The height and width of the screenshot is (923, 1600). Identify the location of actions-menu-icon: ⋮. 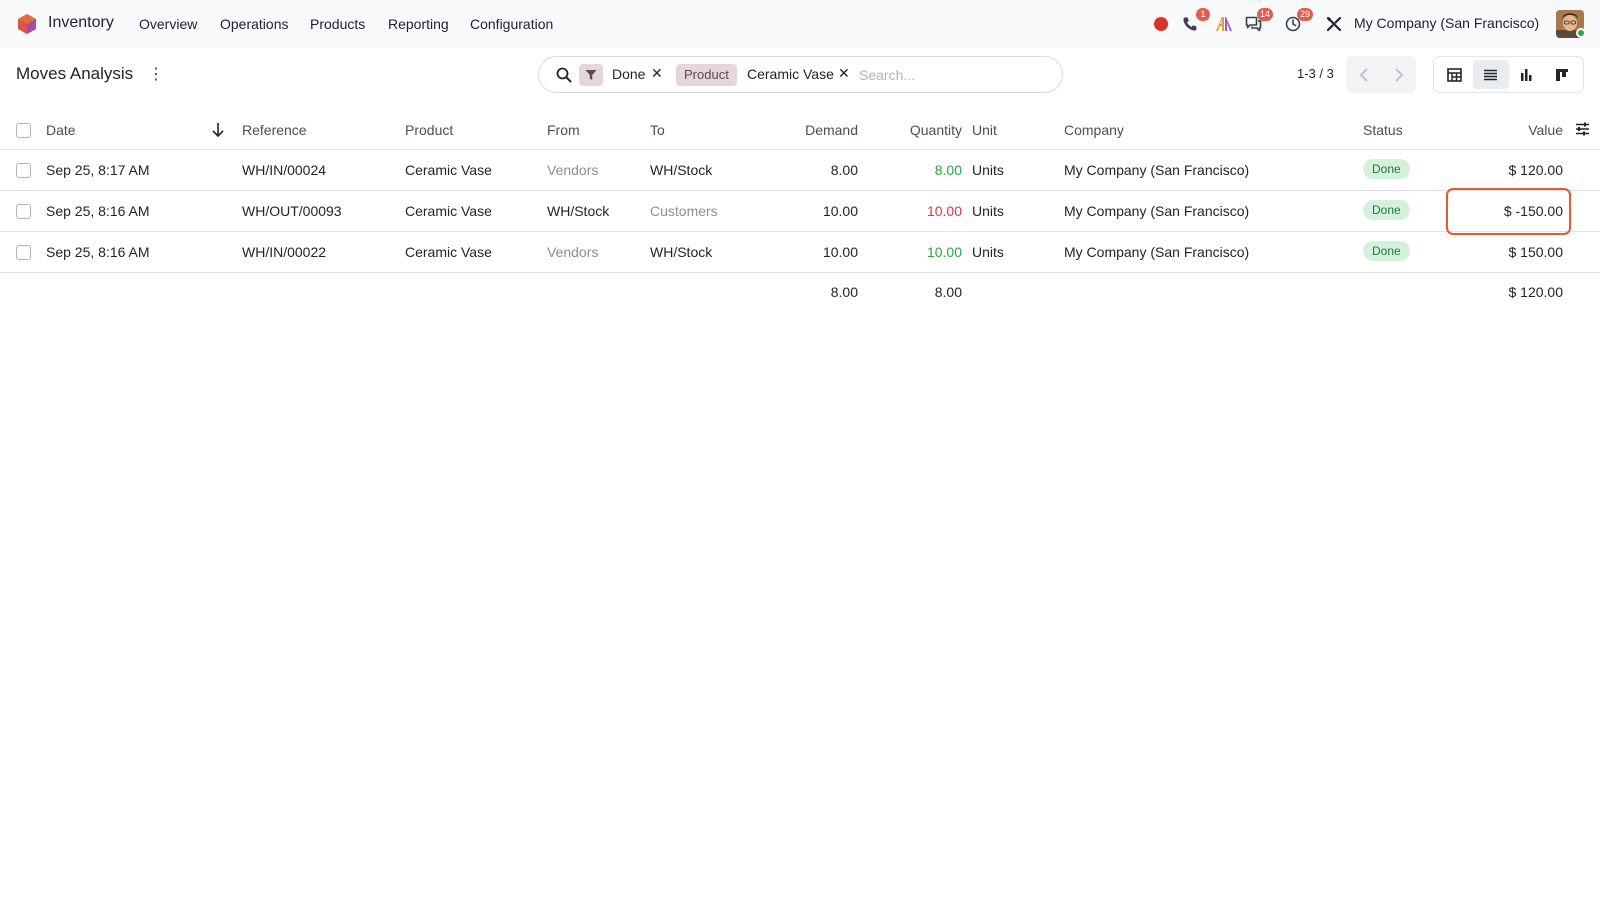
(156, 75).